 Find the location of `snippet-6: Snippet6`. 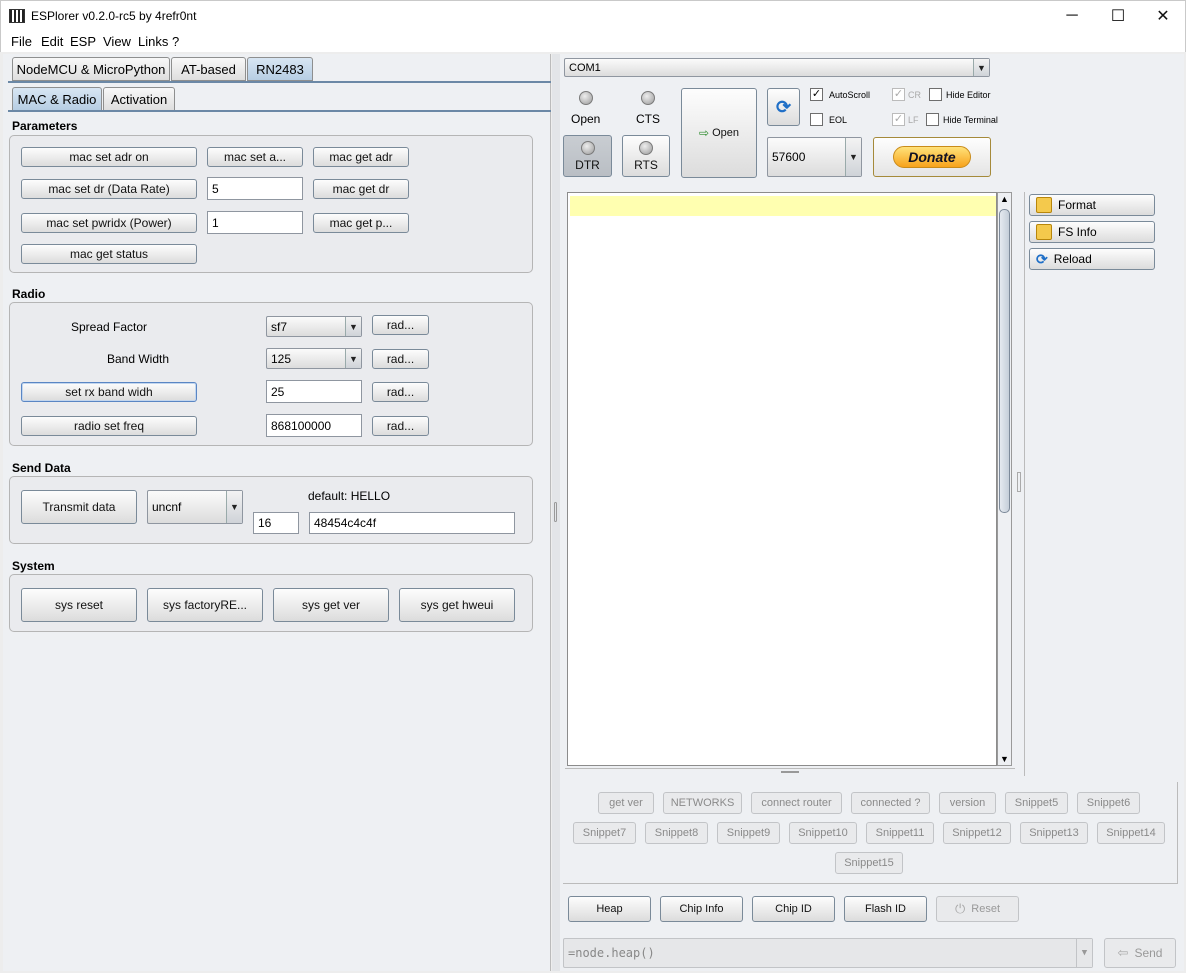

snippet-6: Snippet6 is located at coordinates (1108, 803).